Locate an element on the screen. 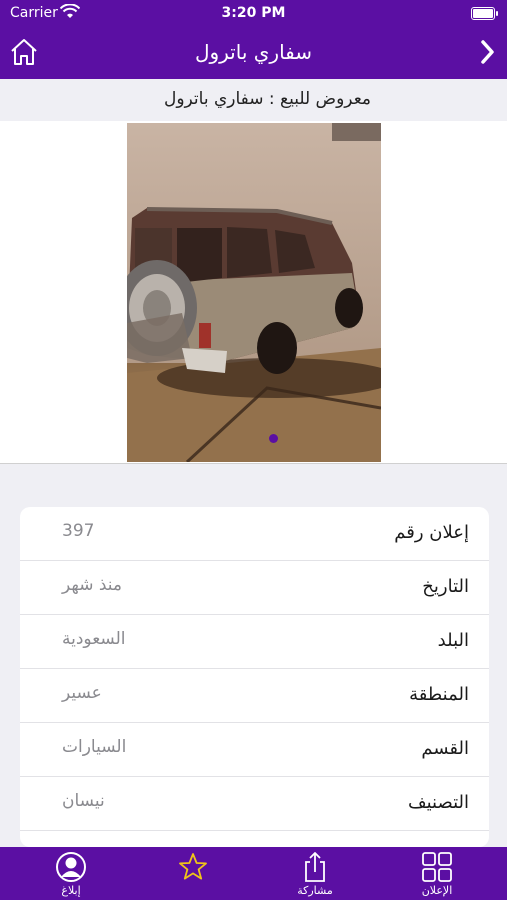  status-bar: Carrier 3:20 PM is located at coordinates (253, 13).